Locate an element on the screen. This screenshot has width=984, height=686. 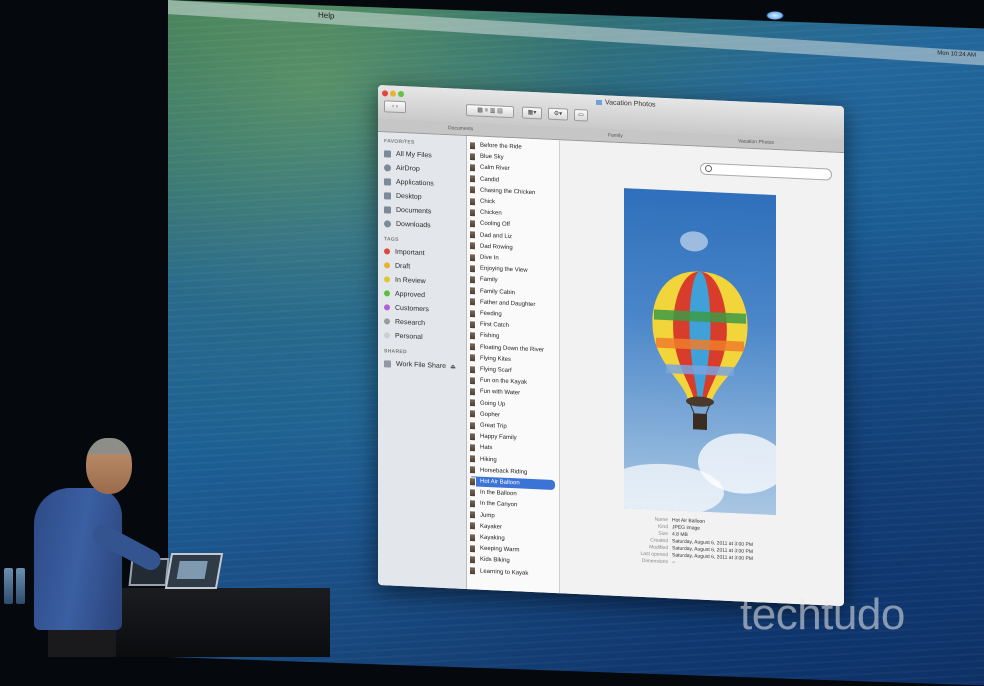
sidebar-item-all-my-files: All My Files is located at coordinates (408, 154).